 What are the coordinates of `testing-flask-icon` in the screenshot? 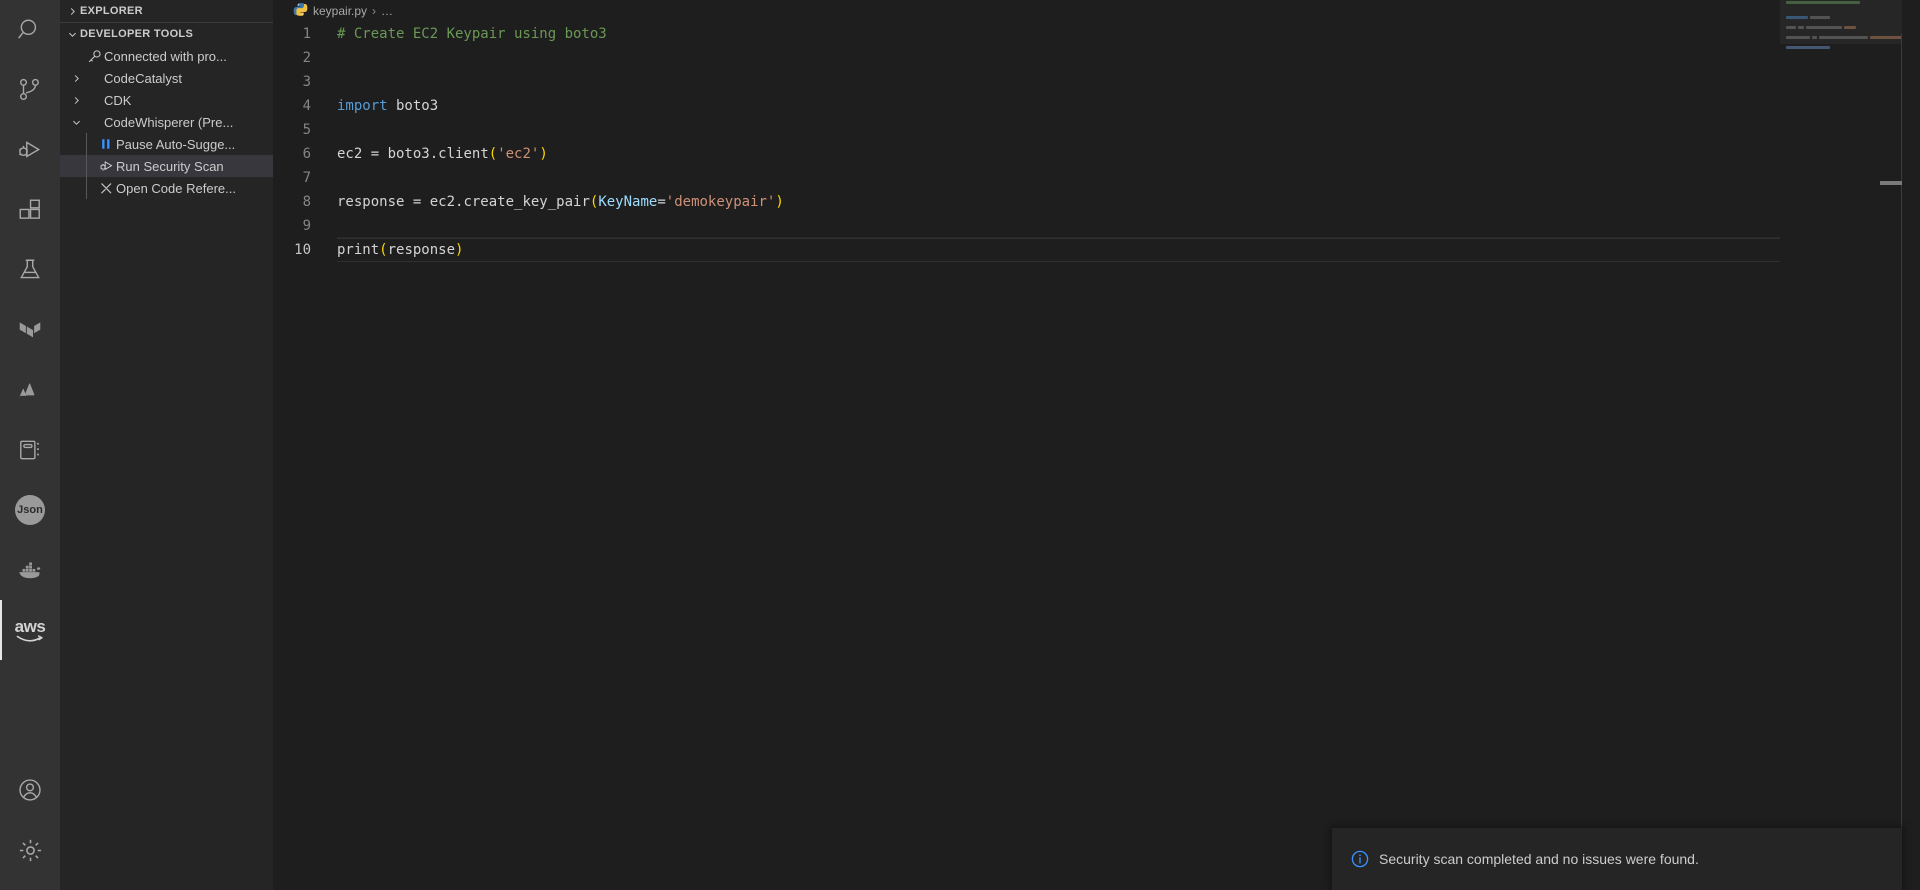 It's located at (30, 270).